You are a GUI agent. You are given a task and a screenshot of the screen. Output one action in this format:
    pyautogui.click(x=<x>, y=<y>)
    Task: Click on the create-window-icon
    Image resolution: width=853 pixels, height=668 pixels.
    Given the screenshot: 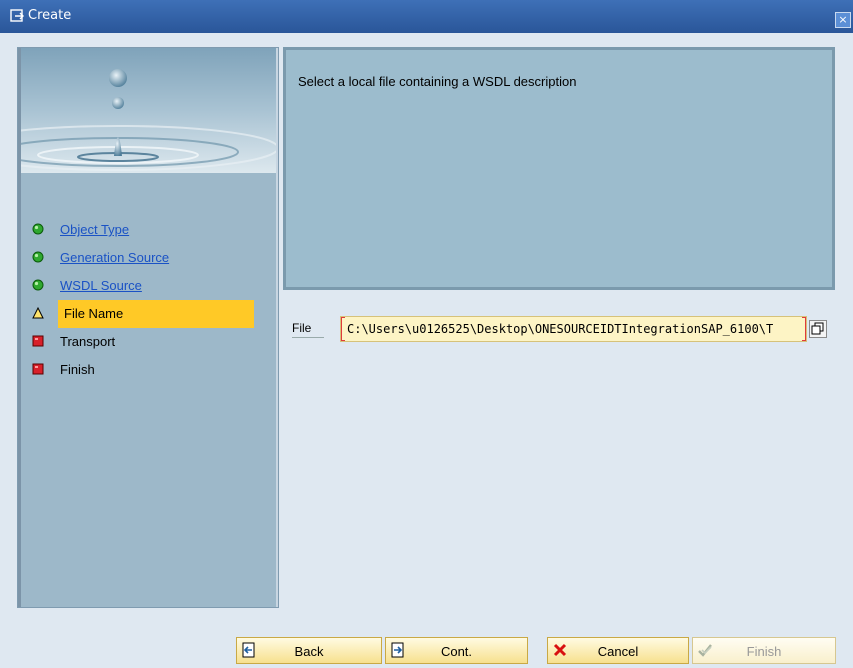 What is the action you would take?
    pyautogui.click(x=17, y=15)
    